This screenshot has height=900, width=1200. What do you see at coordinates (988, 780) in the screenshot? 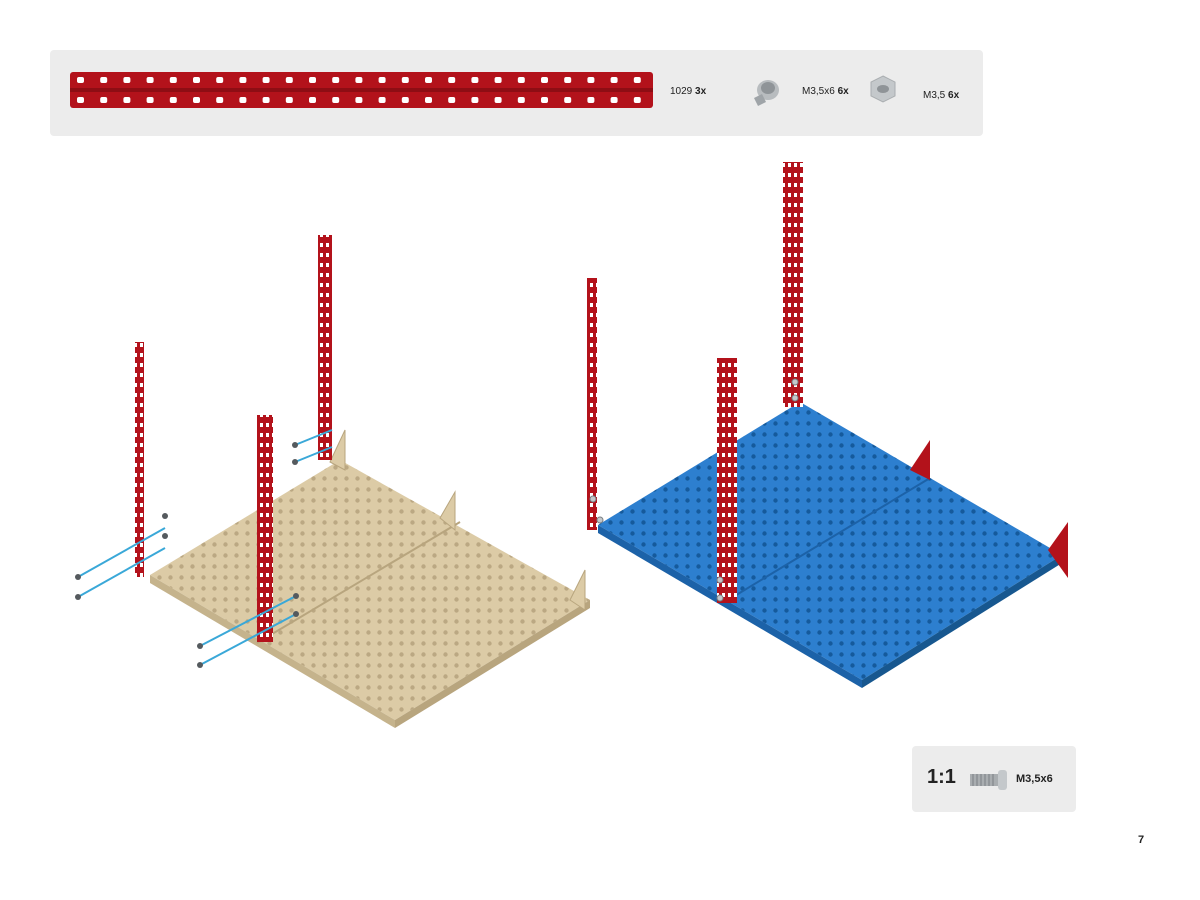
I see `screw-scale-icon` at bounding box center [988, 780].